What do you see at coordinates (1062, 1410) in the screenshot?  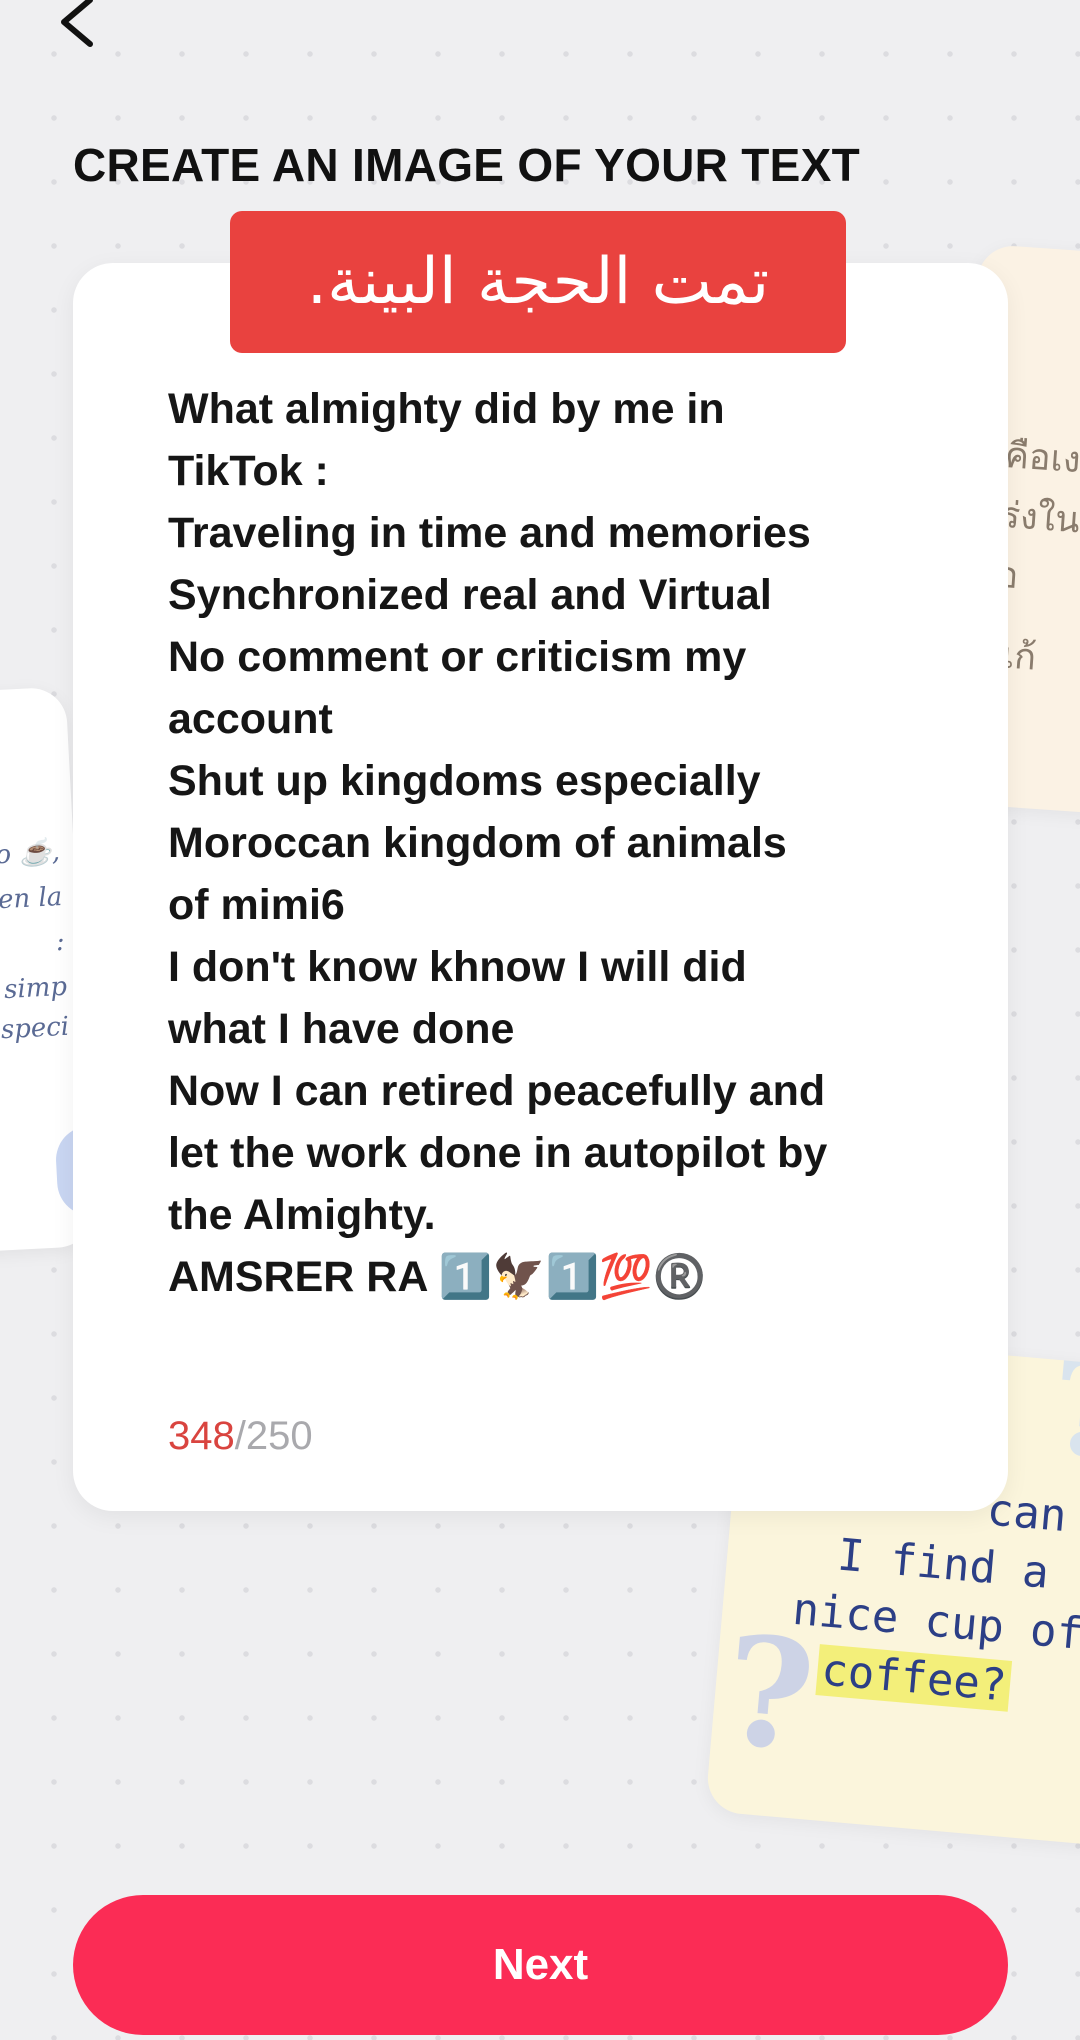 I see `question-mark-decoration: ?` at bounding box center [1062, 1410].